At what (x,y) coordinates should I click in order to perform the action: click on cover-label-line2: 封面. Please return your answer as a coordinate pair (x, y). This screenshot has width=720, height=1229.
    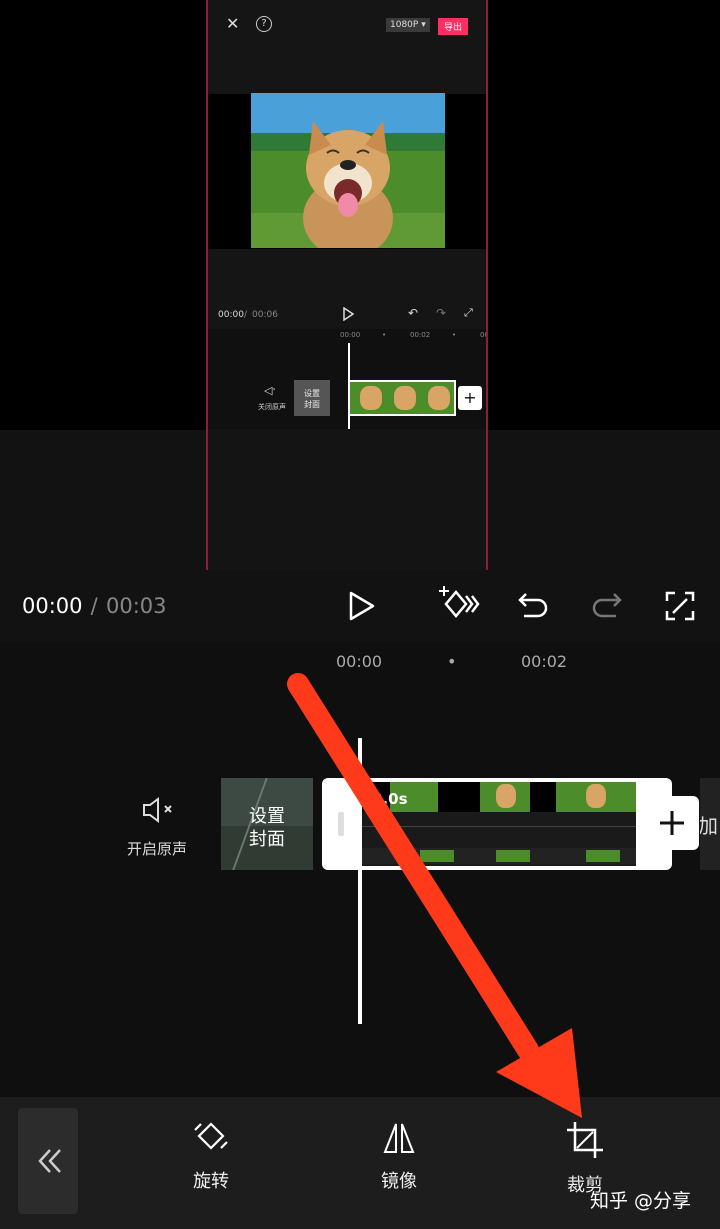
    Looking at the image, I should click on (267, 839).